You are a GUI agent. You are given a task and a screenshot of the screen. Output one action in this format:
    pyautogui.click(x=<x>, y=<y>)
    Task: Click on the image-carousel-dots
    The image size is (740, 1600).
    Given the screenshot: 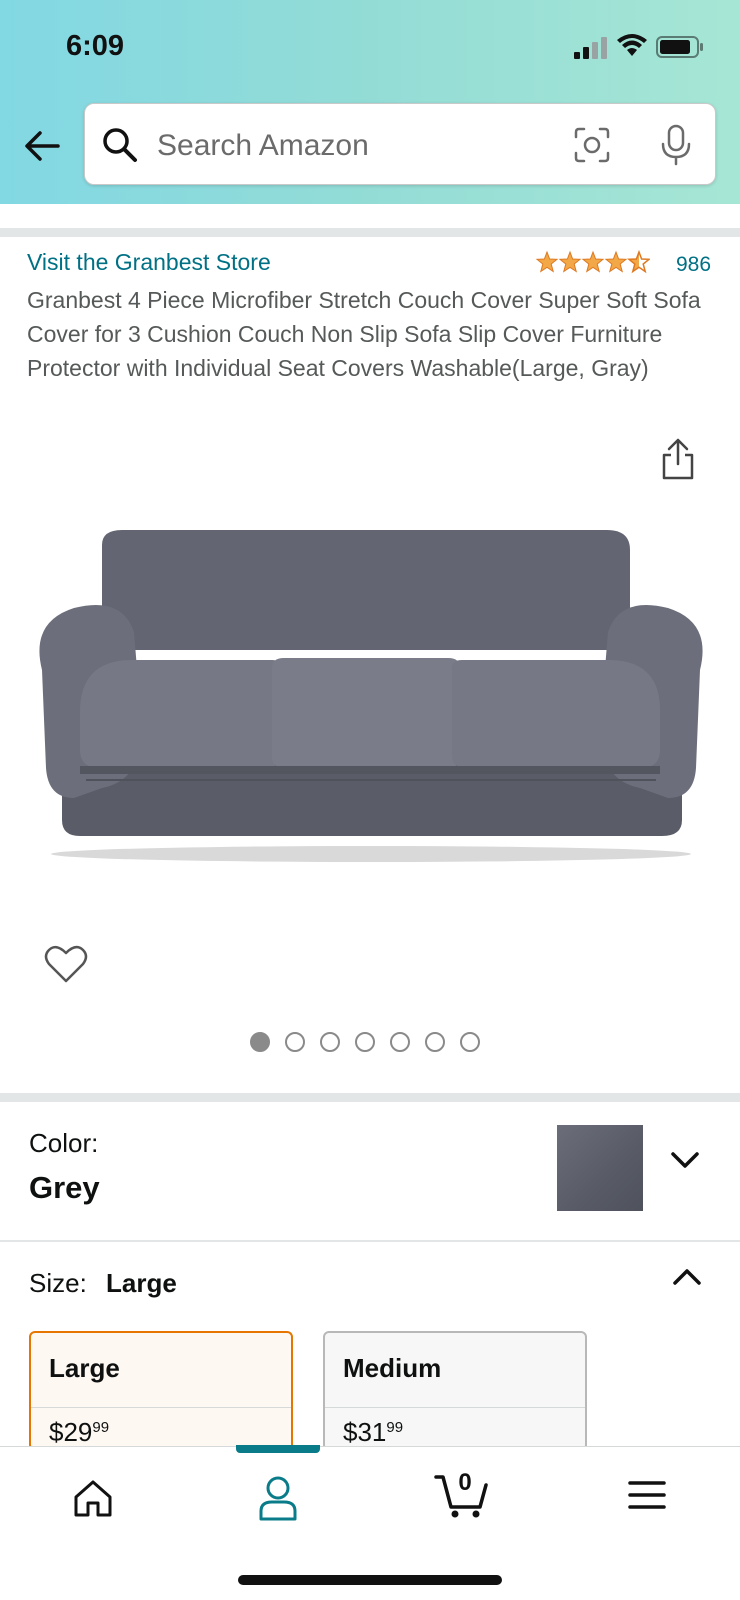 What is the action you would take?
    pyautogui.click(x=365, y=1042)
    